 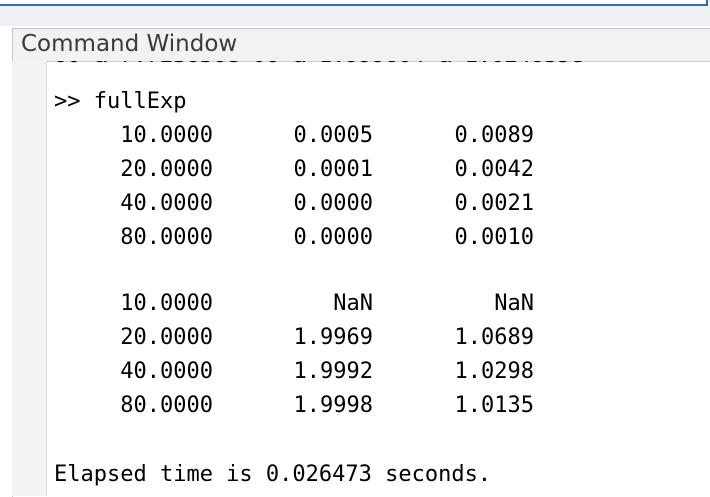 I want to click on command-window-title: Command Window, so click(x=129, y=44).